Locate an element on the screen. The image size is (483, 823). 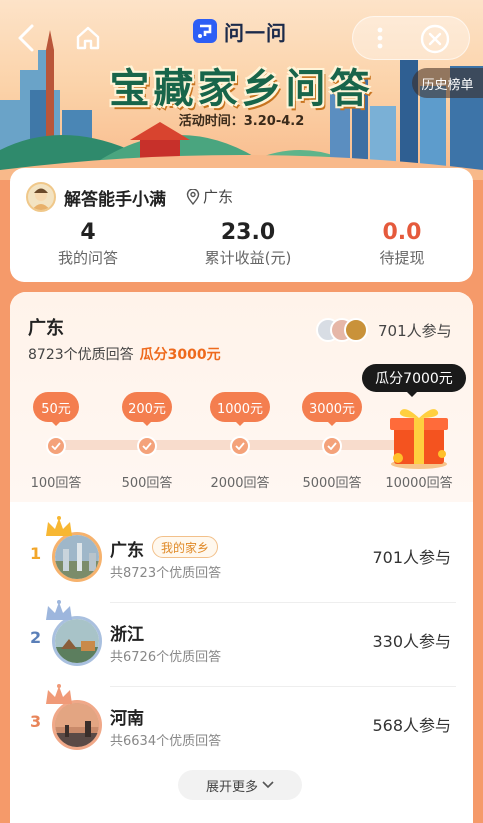
stat-my-answers: 4 我的问答 is located at coordinates (88, 244).